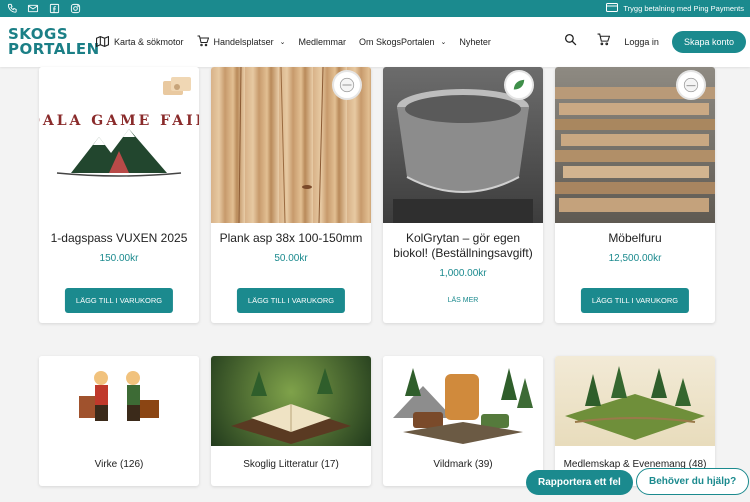 This screenshot has height=502, width=750. Describe the element at coordinates (693, 481) in the screenshot. I see `help-button: Behöver du hjälp?` at that location.